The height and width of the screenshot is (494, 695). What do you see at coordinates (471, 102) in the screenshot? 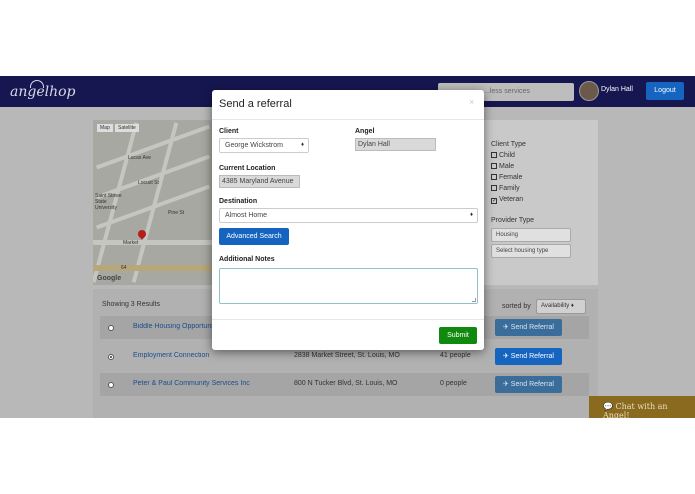
I see `close-icon: ×` at bounding box center [471, 102].